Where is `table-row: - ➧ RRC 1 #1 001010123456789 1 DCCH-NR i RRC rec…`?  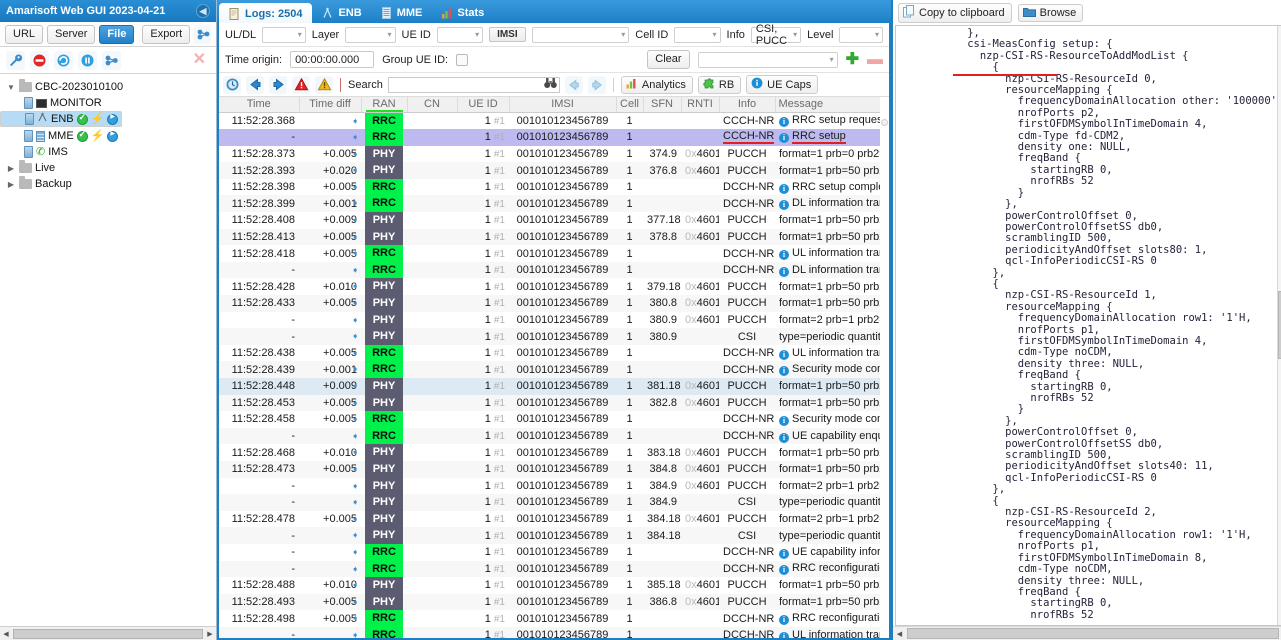
table-row: - ➧ RRC 1 #1 001010123456789 1 DCCH-NR i RRC rec… is located at coordinates (554, 569).